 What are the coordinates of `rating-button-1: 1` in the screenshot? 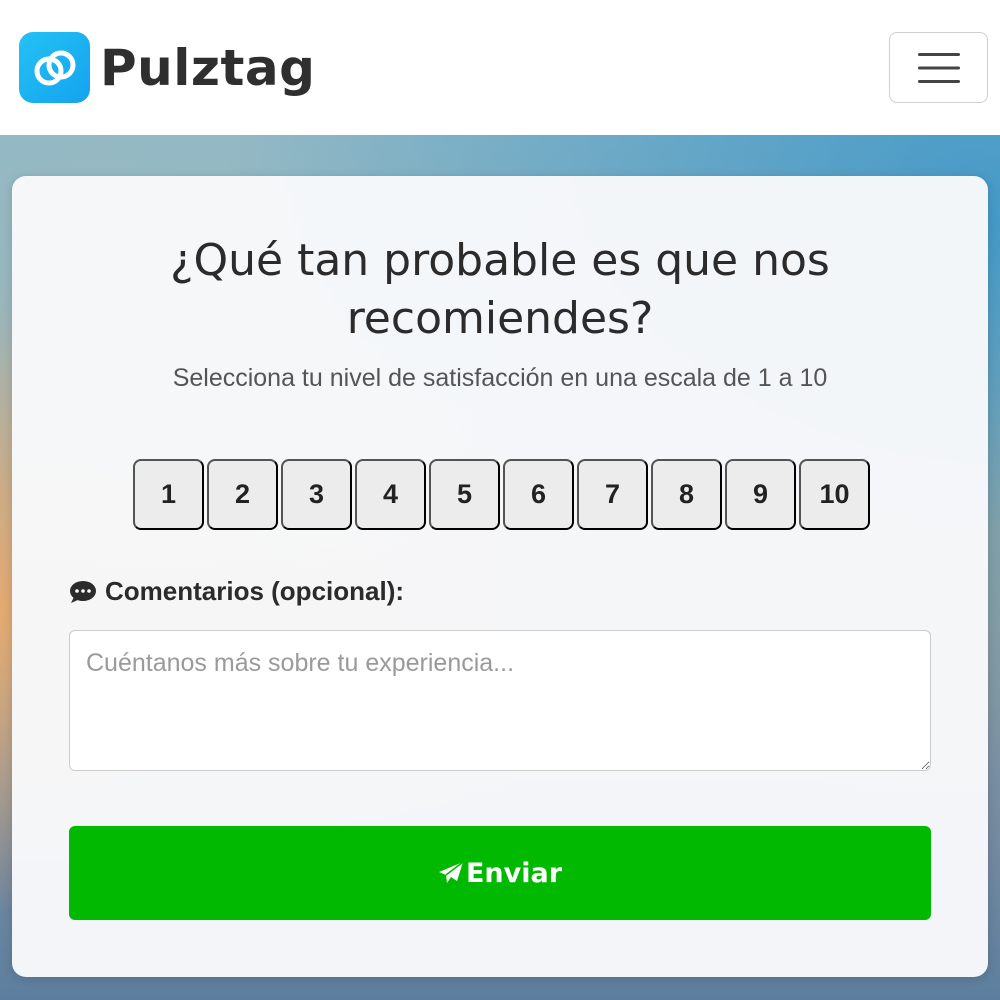 It's located at (168, 494).